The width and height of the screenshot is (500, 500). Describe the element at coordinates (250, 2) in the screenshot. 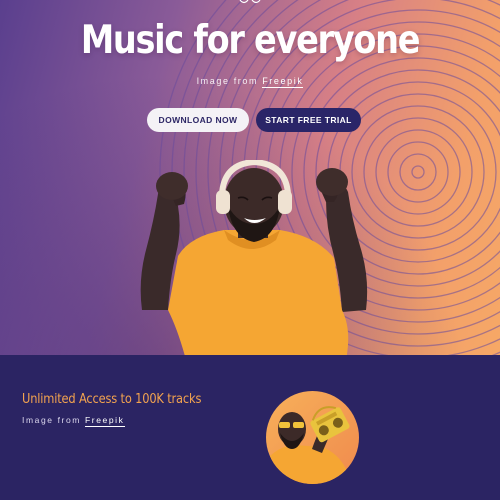

I see `logo-fragment-icon` at that location.